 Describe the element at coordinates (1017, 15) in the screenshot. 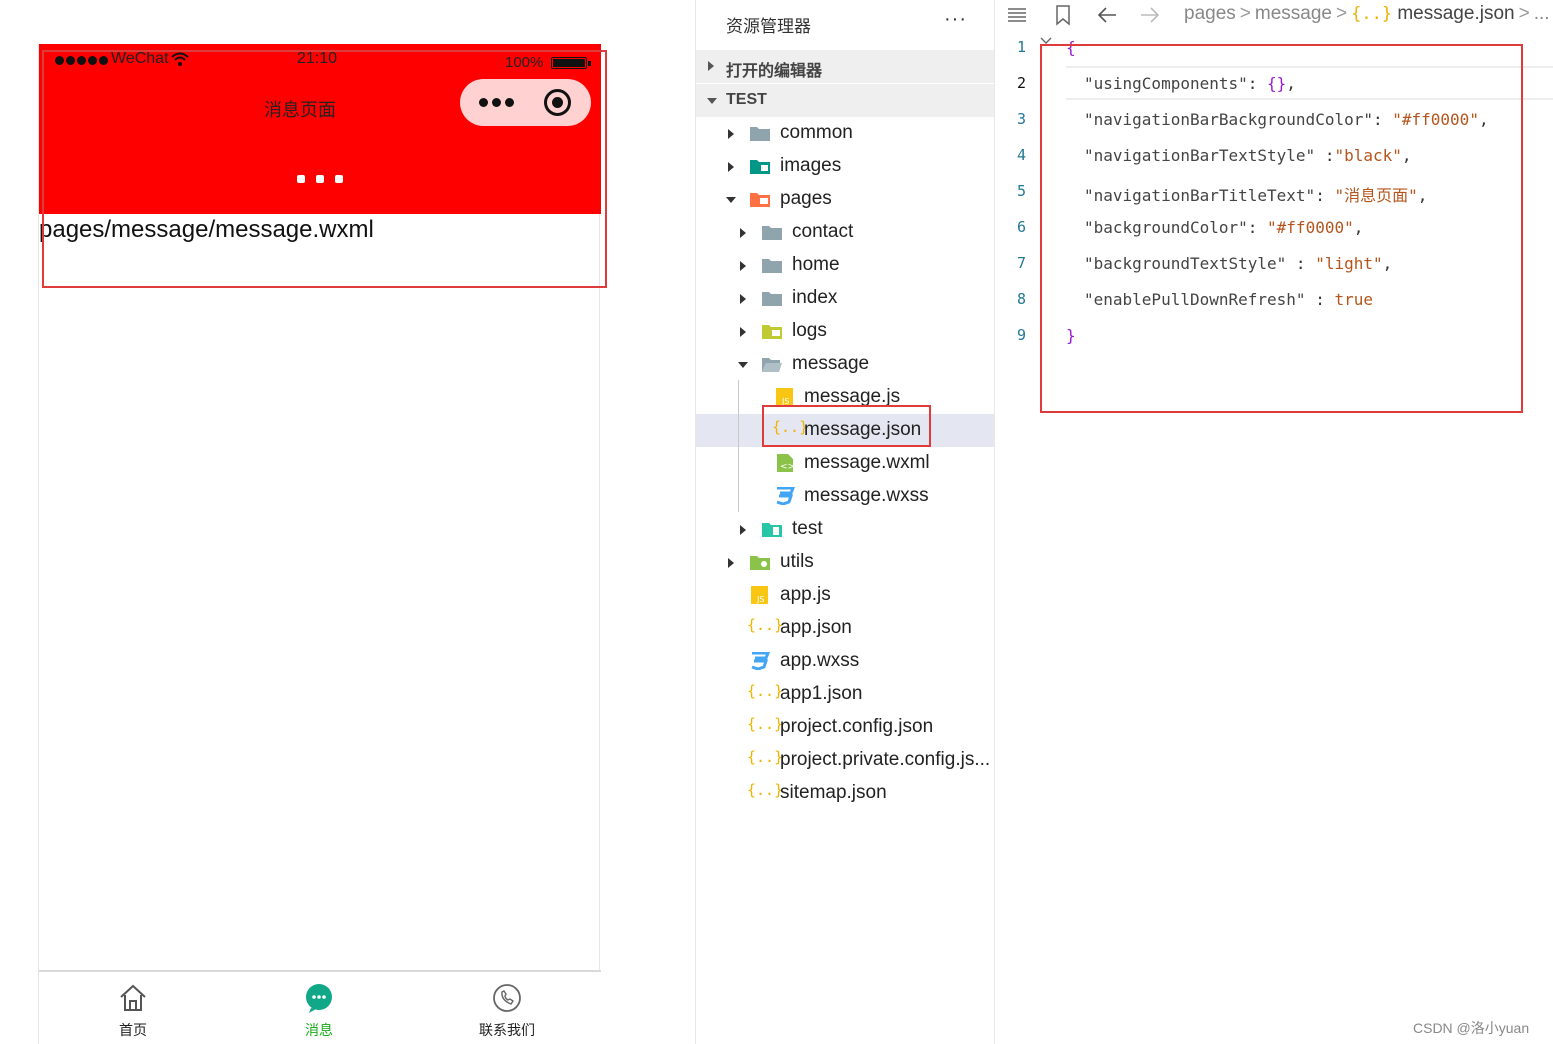

I see `list-icon` at that location.